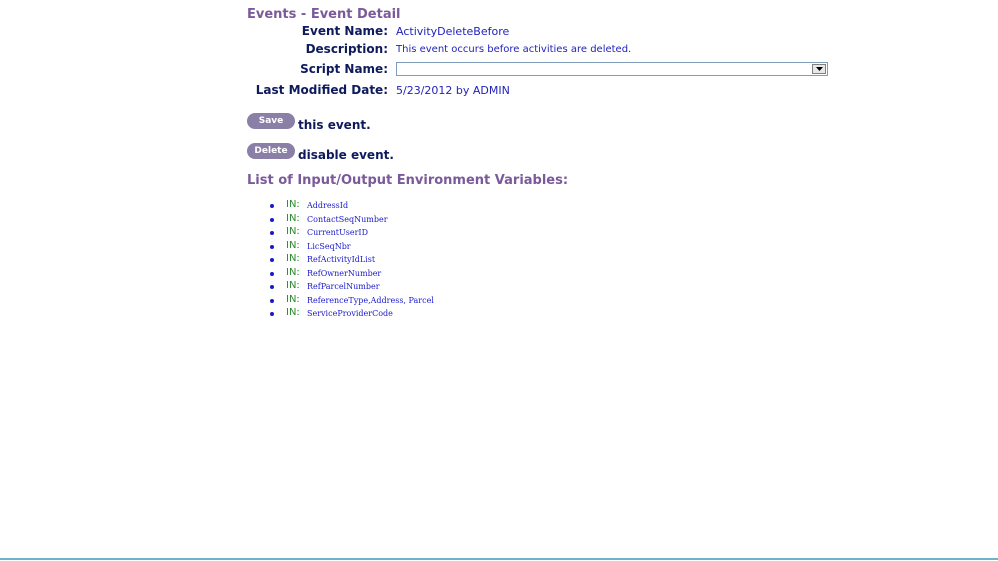  What do you see at coordinates (343, 286) in the screenshot?
I see `variable-name: RefParcelNumber` at bounding box center [343, 286].